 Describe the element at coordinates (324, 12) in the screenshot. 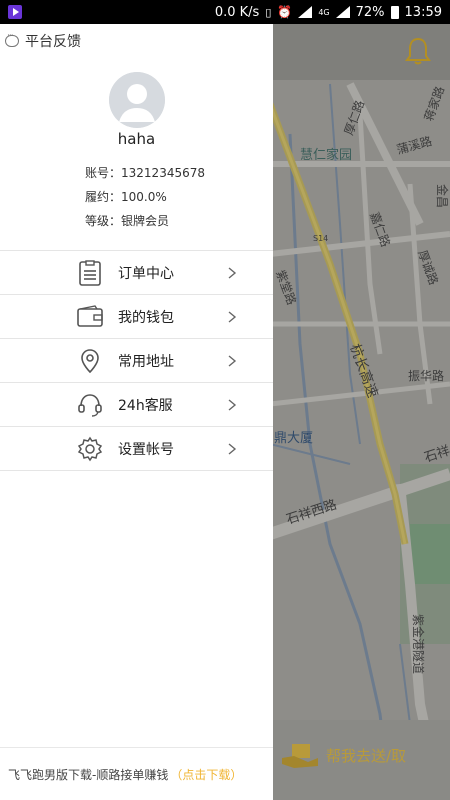

I see `network-type: 4G` at that location.